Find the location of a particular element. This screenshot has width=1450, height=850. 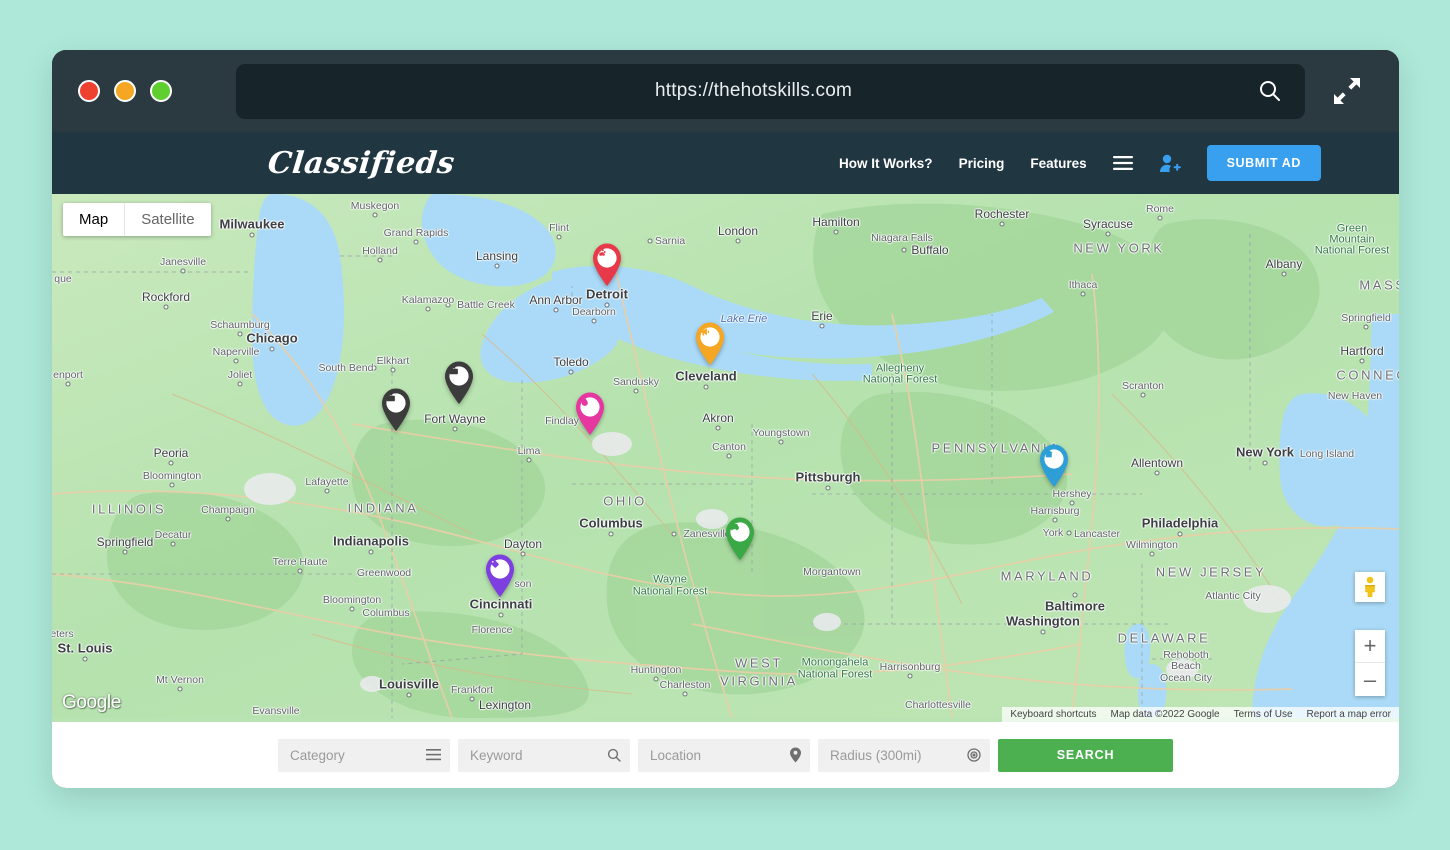

close-window-button is located at coordinates (89, 91).